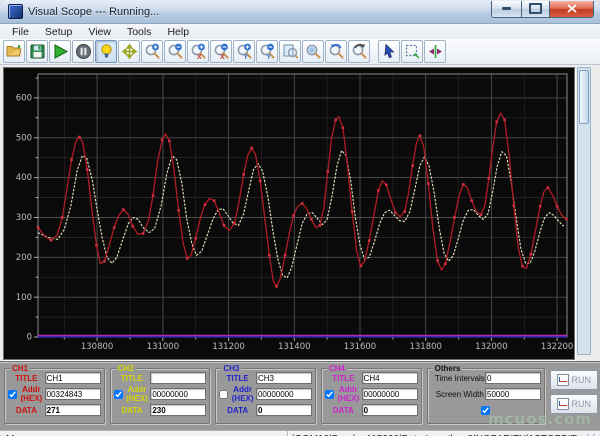 This screenshot has width=600, height=436. What do you see at coordinates (389, 378) in the screenshot?
I see `ch4-title-input` at bounding box center [389, 378].